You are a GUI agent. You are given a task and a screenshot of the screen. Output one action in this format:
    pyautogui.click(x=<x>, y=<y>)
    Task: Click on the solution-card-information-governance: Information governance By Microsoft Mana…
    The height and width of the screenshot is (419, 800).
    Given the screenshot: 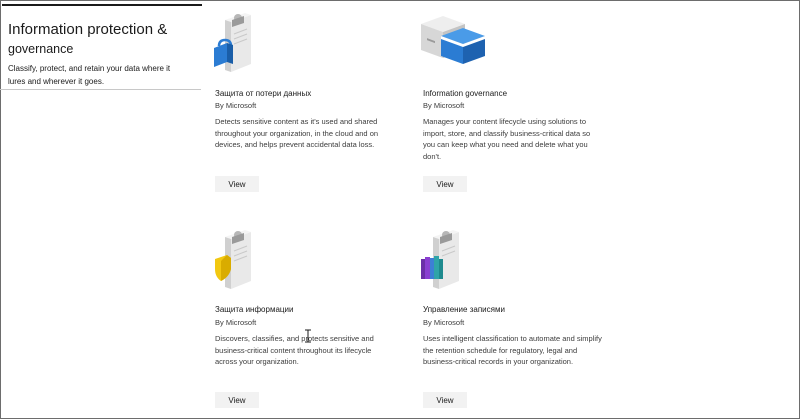 What is the action you would take?
    pyautogui.click(x=514, y=104)
    